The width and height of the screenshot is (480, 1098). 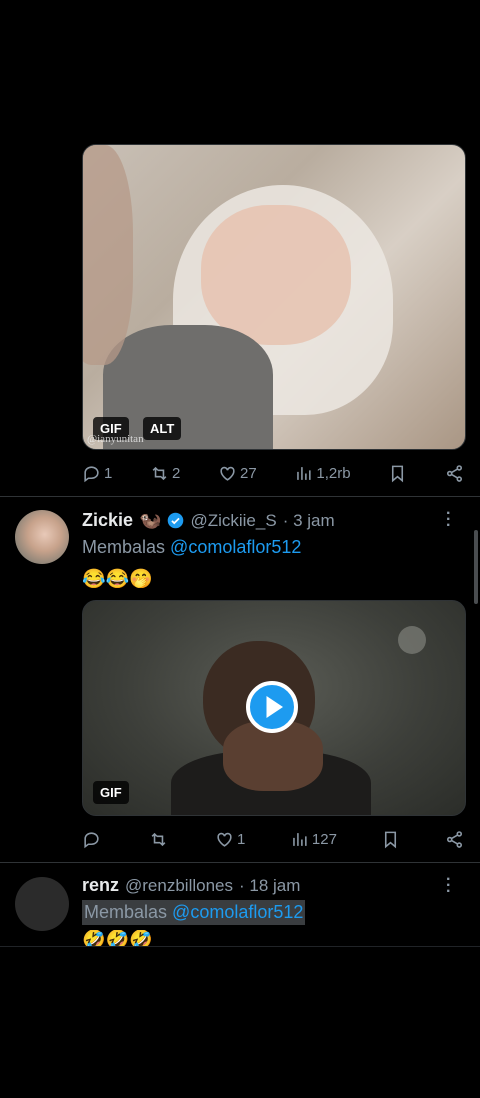 I want to click on display-name: renz, so click(x=100, y=885).